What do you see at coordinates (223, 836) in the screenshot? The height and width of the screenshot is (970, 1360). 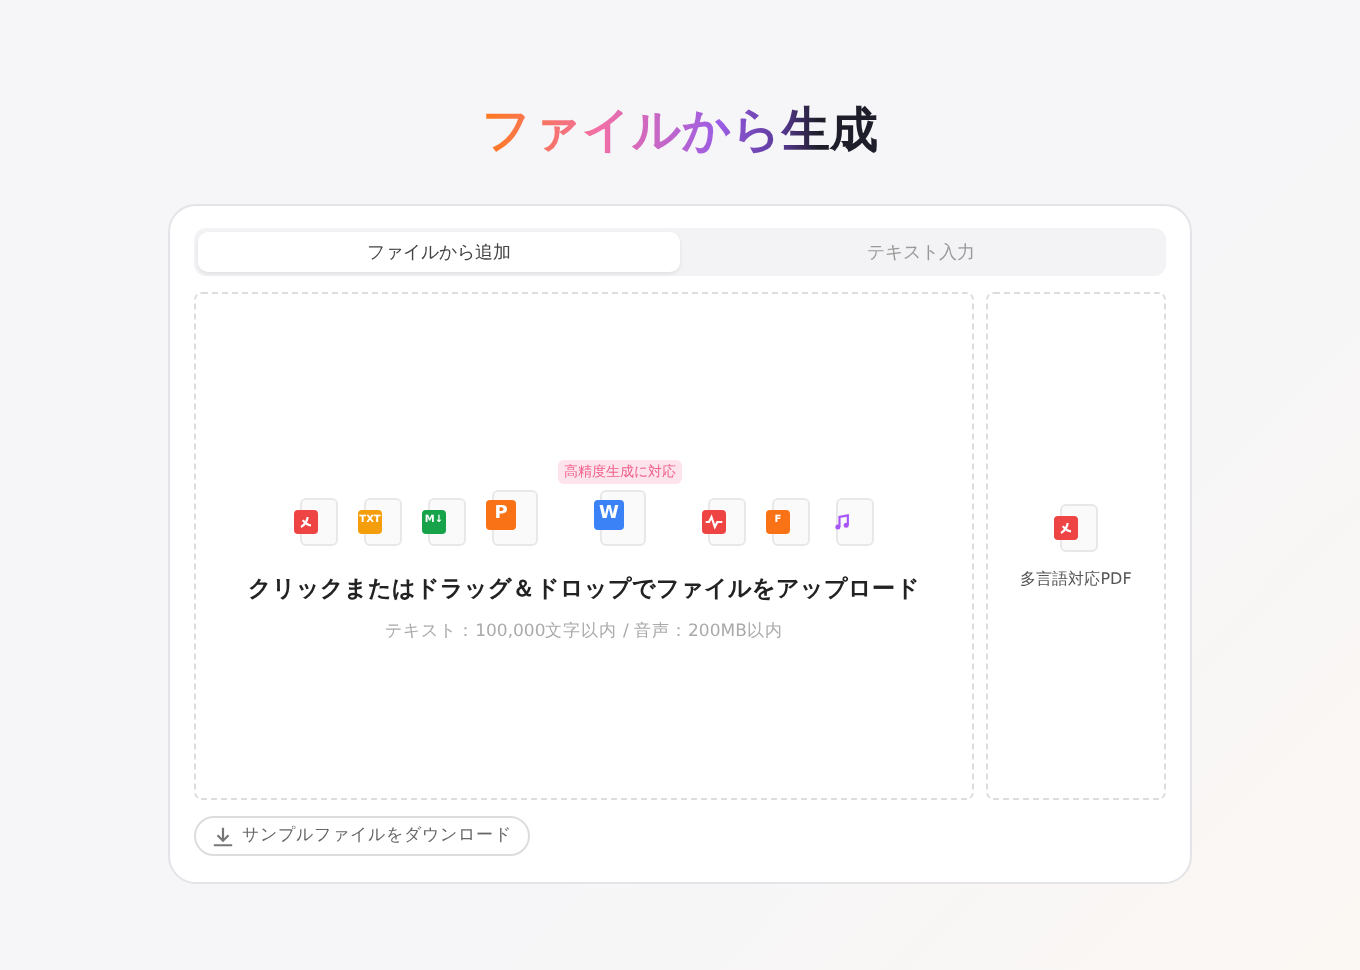 I see `download-icon` at bounding box center [223, 836].